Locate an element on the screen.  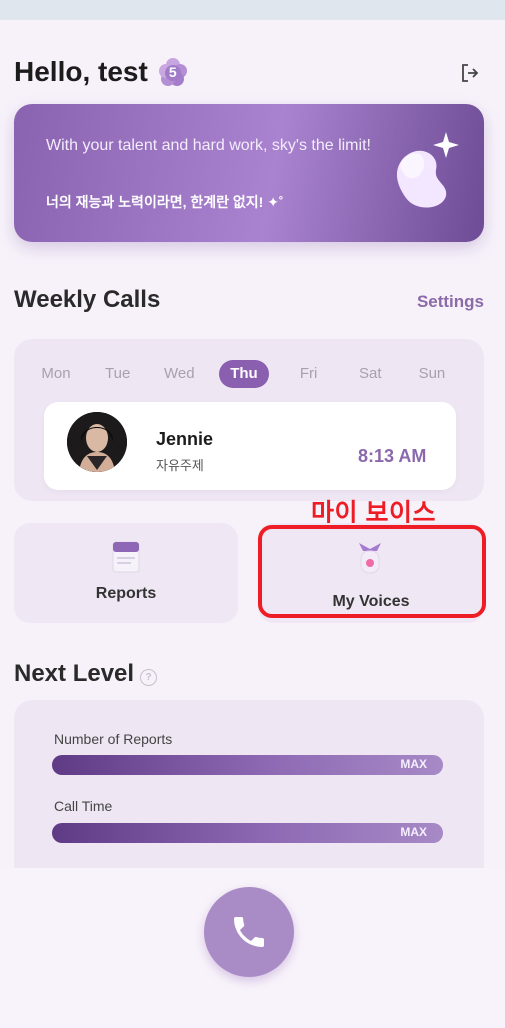
greeting-row: Hello, test 5 is located at coordinates (101, 72).